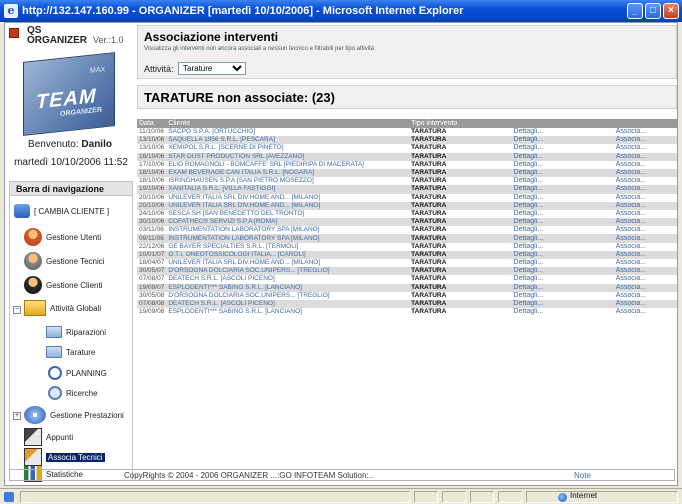 The image size is (682, 504). Describe the element at coordinates (87, 415) in the screenshot. I see `nav-label: Gestione Prestazioni` at that location.